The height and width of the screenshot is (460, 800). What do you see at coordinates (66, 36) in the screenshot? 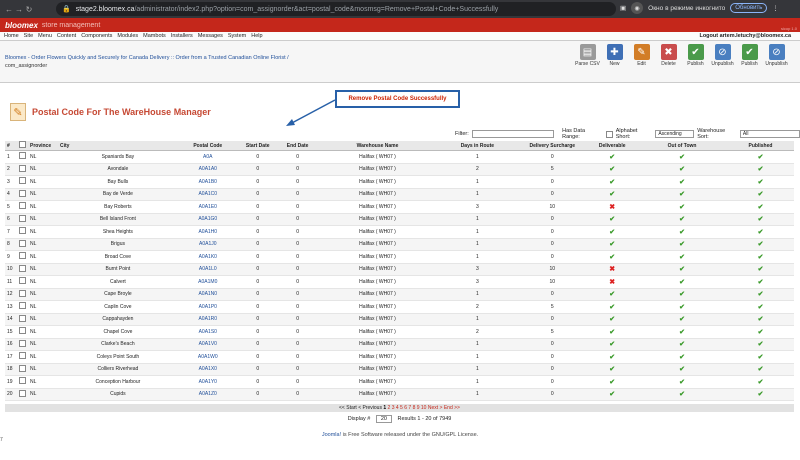
I see `menu-item-content: Content` at bounding box center [66, 36].